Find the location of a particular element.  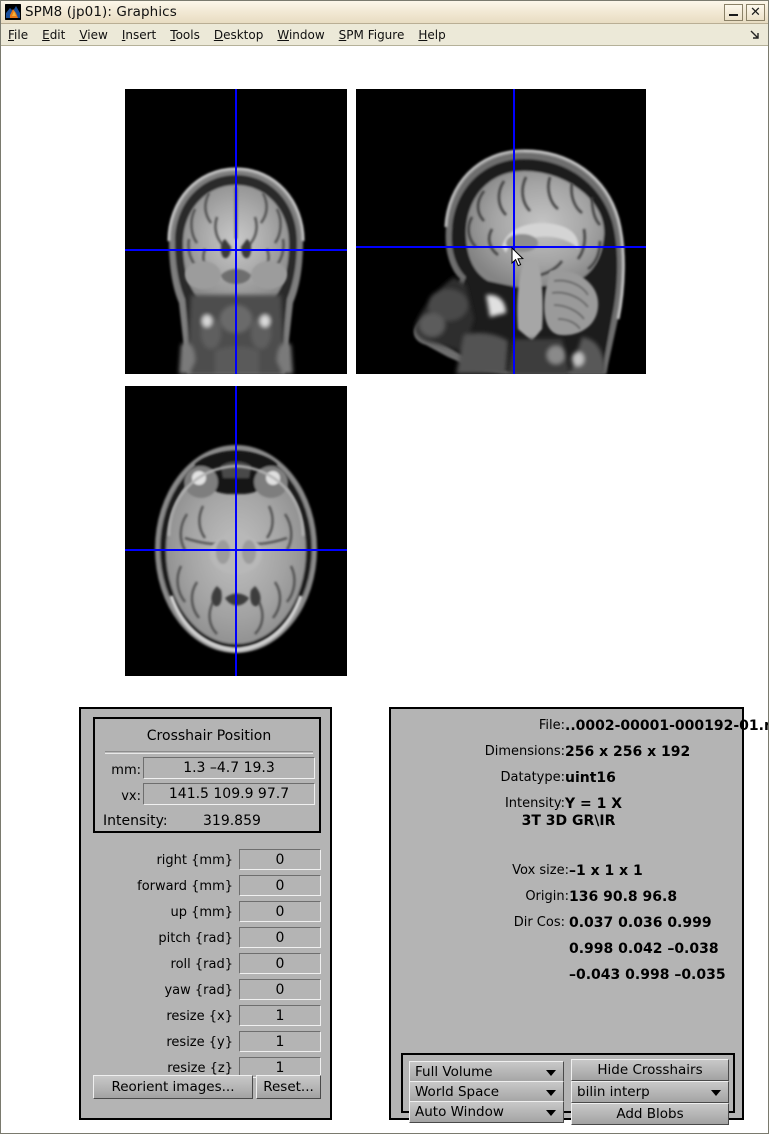

reorient-label-7: resize {y} is located at coordinates (199, 1042).